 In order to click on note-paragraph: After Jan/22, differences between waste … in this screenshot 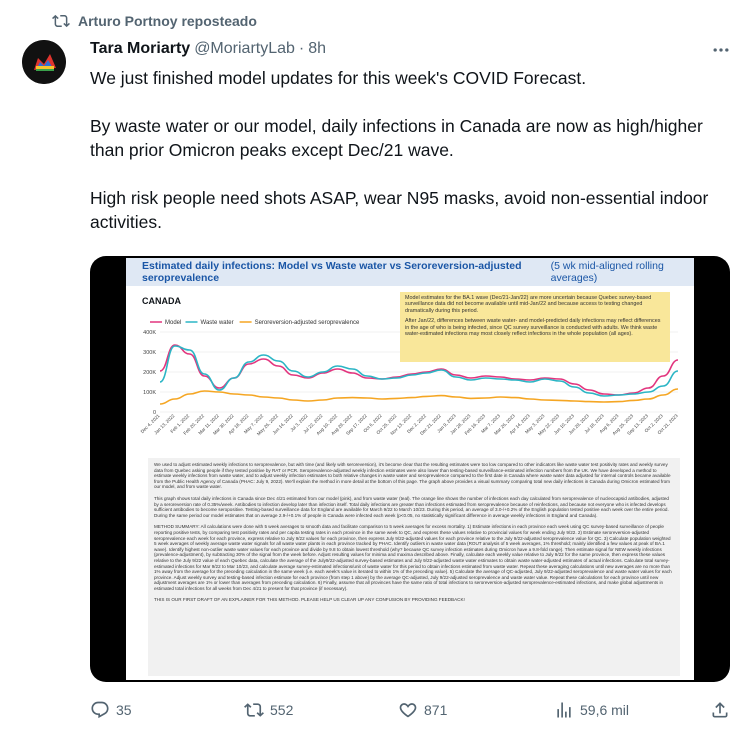, I will do `click(533, 328)`.